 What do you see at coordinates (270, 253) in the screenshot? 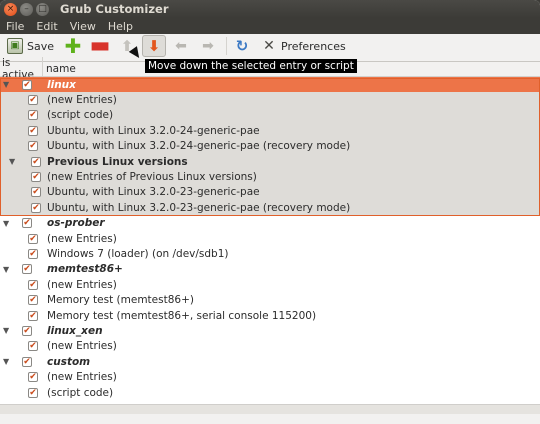
I see `tree-row-entry: ✔ Windows 7 (loader) (on /dev/sdb1)` at bounding box center [270, 253].